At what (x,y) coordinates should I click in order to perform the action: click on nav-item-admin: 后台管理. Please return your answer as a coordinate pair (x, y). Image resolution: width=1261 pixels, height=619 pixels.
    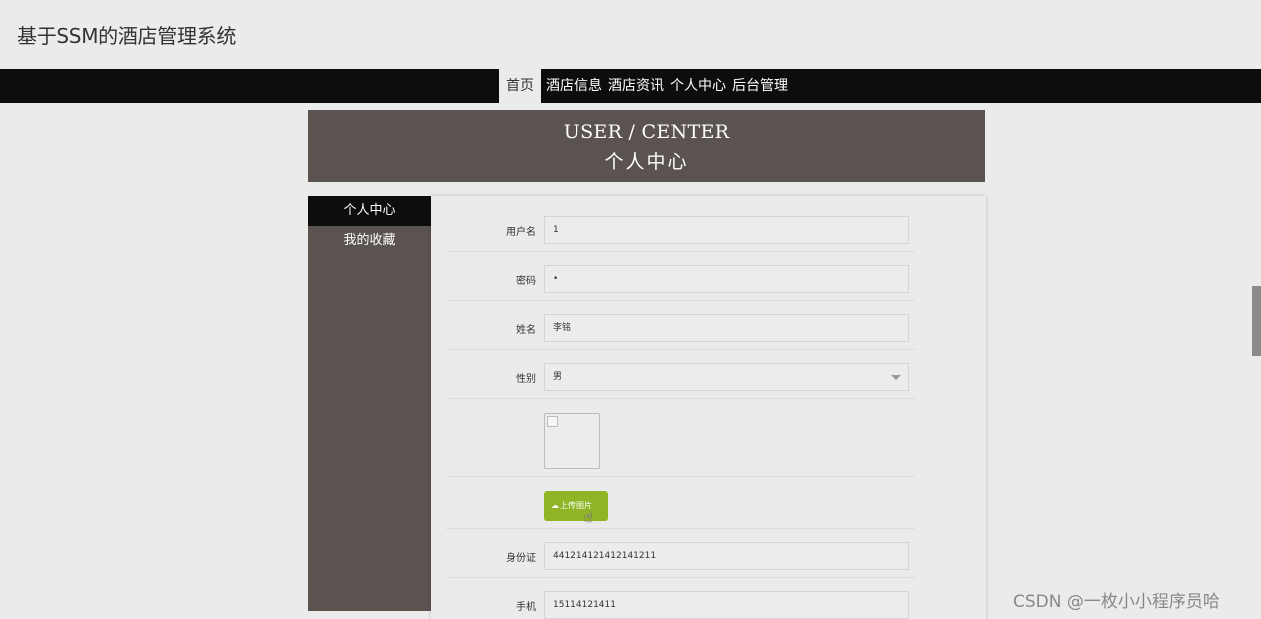
    Looking at the image, I should click on (760, 86).